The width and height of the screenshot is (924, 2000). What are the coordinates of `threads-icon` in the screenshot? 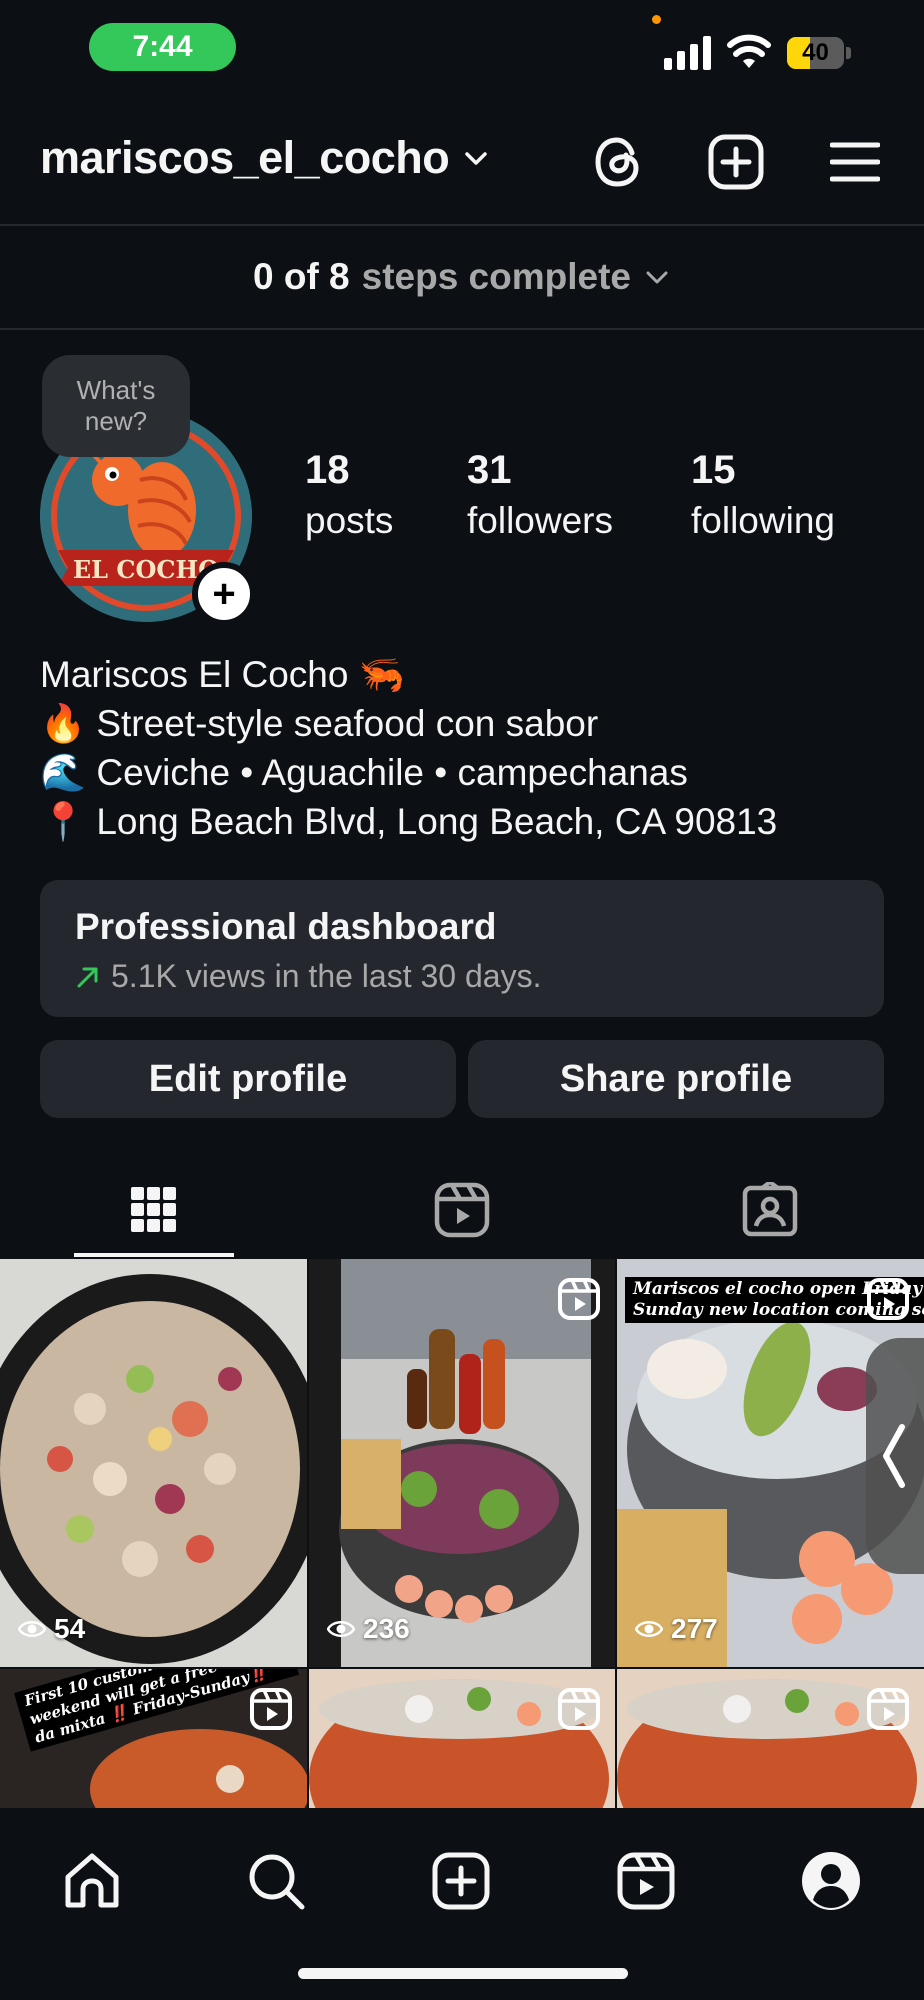 It's located at (618, 162).